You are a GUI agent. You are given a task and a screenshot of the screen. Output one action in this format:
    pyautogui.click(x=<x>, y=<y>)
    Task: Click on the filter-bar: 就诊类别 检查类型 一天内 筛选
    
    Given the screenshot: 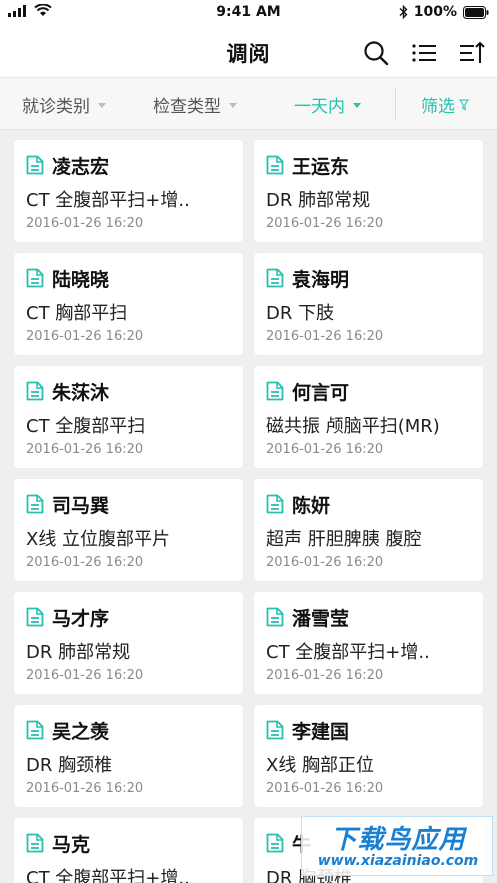 What is the action you would take?
    pyautogui.click(x=248, y=104)
    